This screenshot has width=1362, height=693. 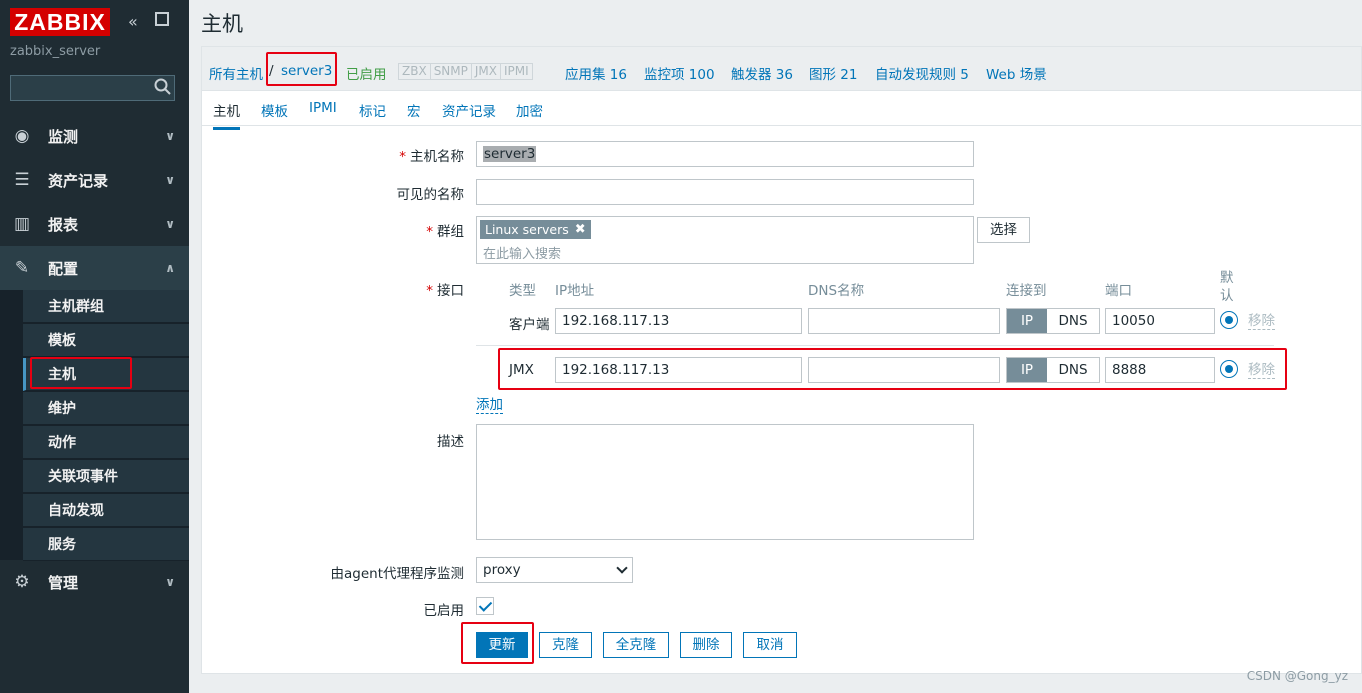 What do you see at coordinates (372, 110) in the screenshot?
I see `tab-tags: 标记` at bounding box center [372, 110].